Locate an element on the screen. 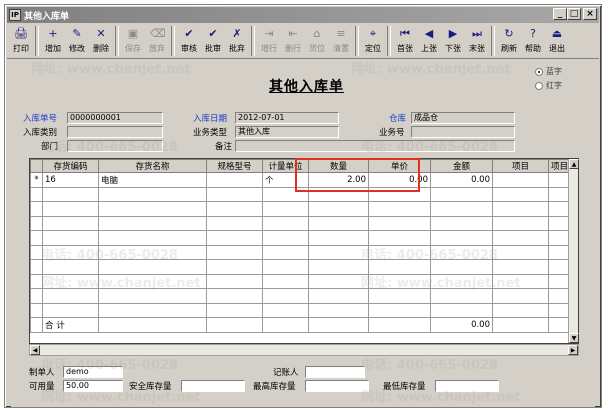  receipt-type-field is located at coordinates (115, 132).